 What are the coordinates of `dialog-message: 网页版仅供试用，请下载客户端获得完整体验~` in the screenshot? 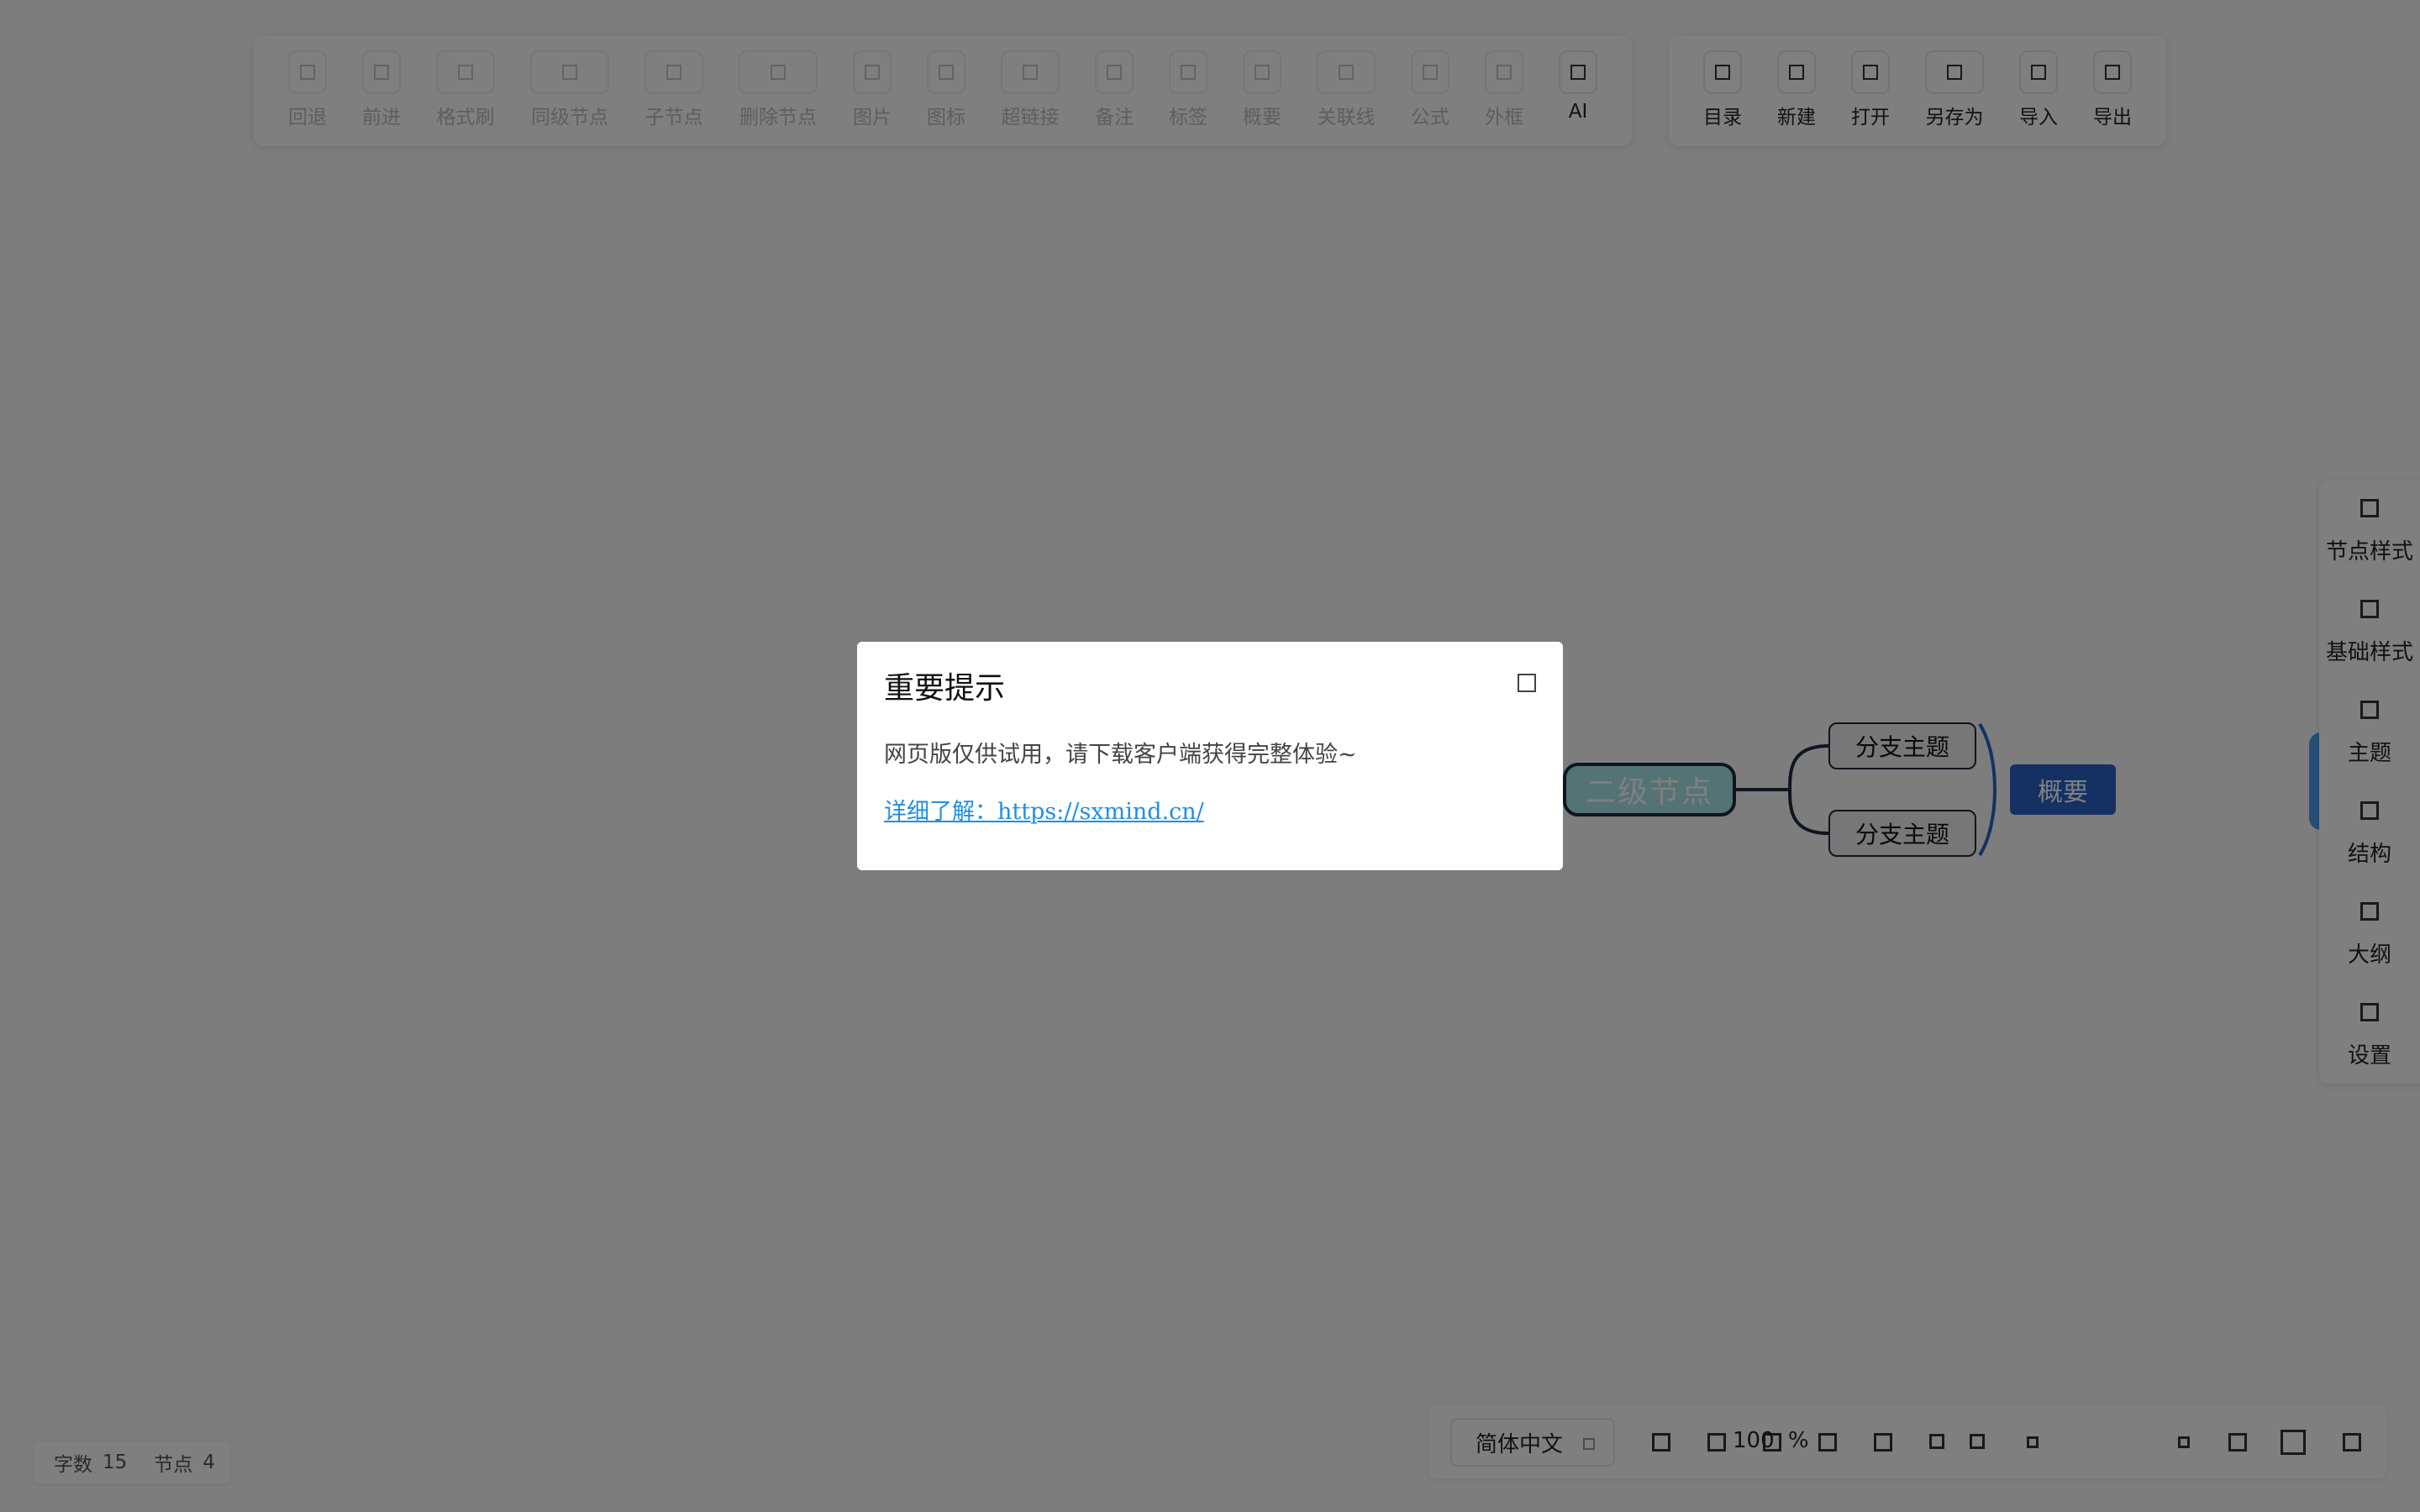 It's located at (1120, 755).